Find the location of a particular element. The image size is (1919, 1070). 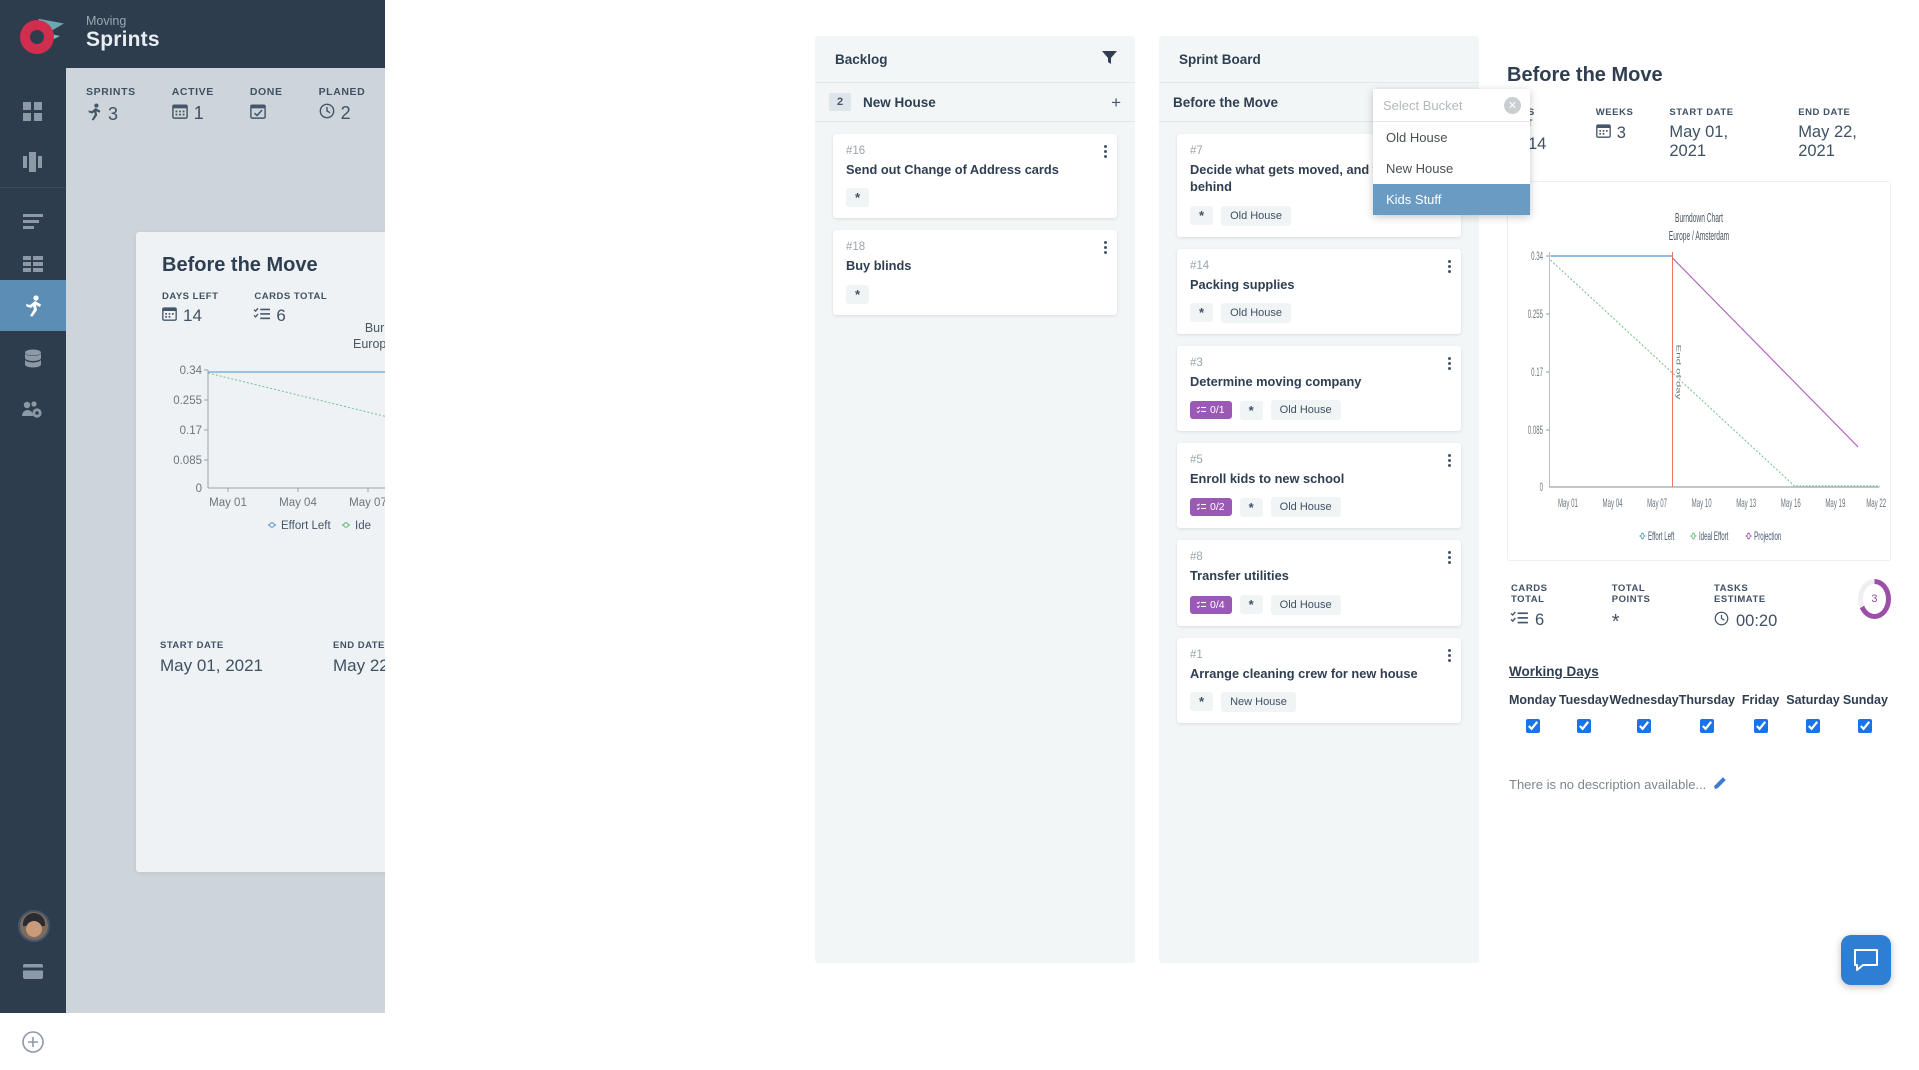

legend-effort-left: Effort Left is located at coordinates (1657, 536).